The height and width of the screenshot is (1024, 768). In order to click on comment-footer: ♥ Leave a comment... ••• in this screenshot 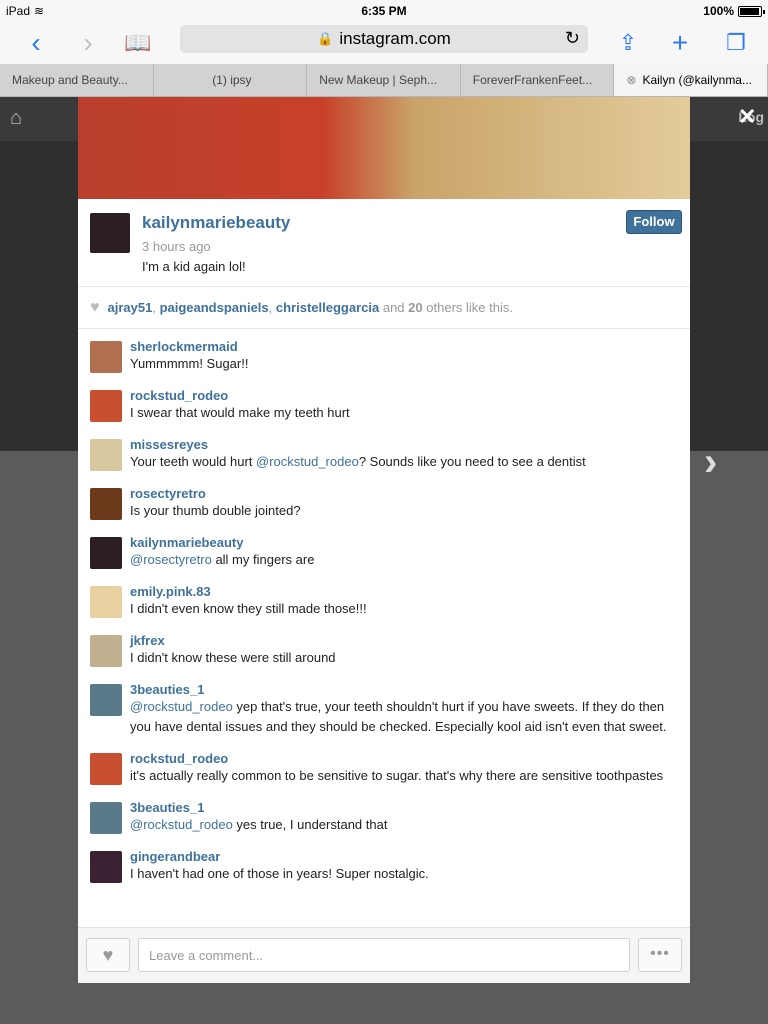, I will do `click(384, 955)`.